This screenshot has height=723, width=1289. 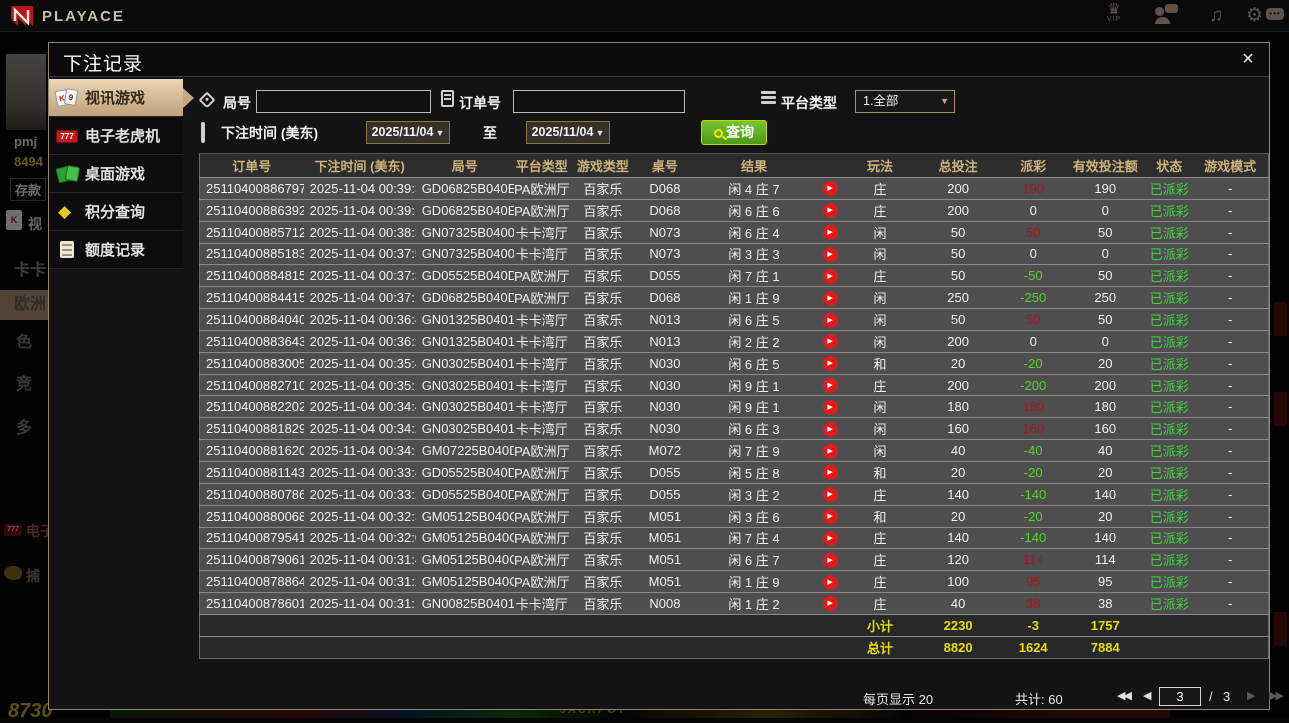 What do you see at coordinates (1162, 15) in the screenshot?
I see `customer-service-icon` at bounding box center [1162, 15].